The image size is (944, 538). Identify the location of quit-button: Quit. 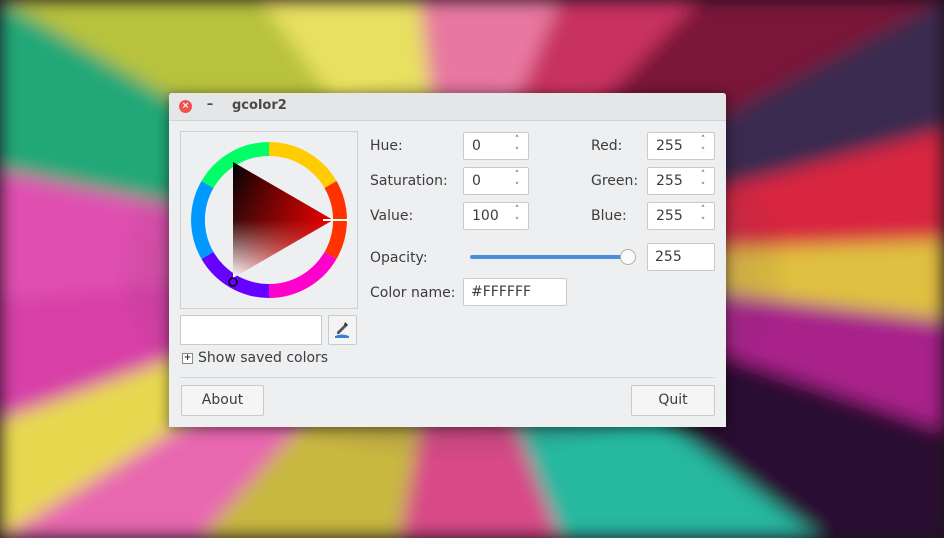
(673, 400).